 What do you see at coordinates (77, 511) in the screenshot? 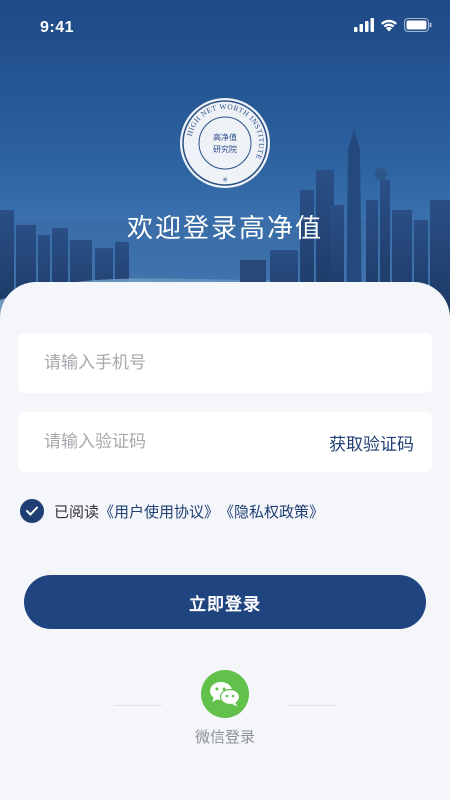
I see `agreement-prefix: 已阅读` at bounding box center [77, 511].